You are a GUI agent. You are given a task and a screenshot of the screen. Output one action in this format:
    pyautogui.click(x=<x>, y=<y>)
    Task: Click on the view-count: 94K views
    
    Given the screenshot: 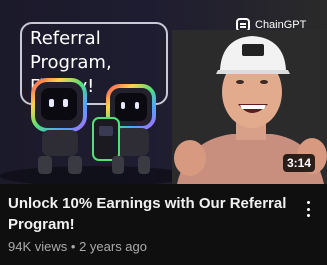 What is the action you would take?
    pyautogui.click(x=38, y=246)
    